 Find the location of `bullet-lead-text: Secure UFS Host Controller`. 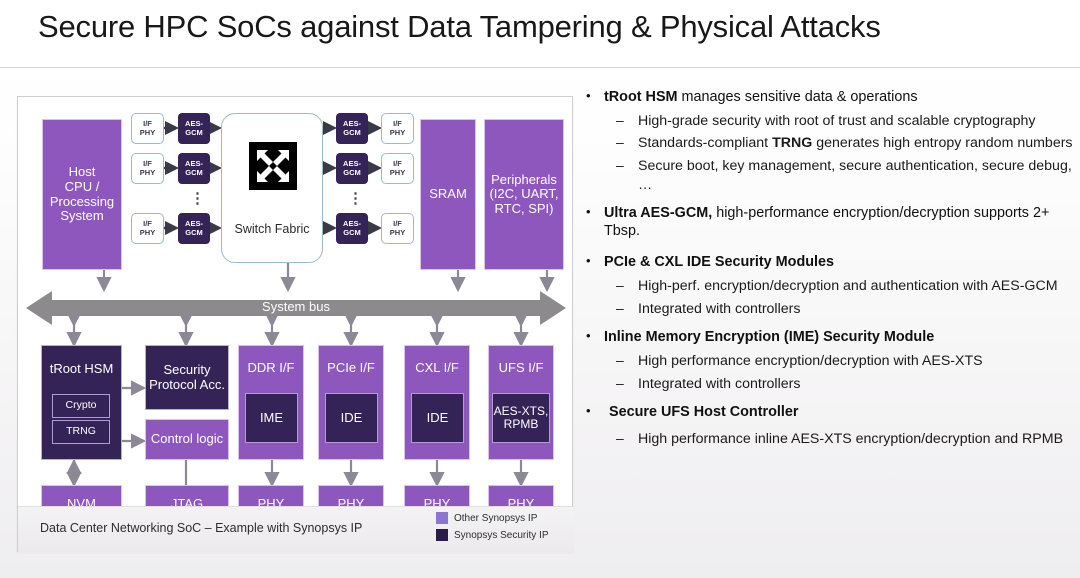

bullet-lead-text: Secure UFS Host Controller is located at coordinates (704, 412).